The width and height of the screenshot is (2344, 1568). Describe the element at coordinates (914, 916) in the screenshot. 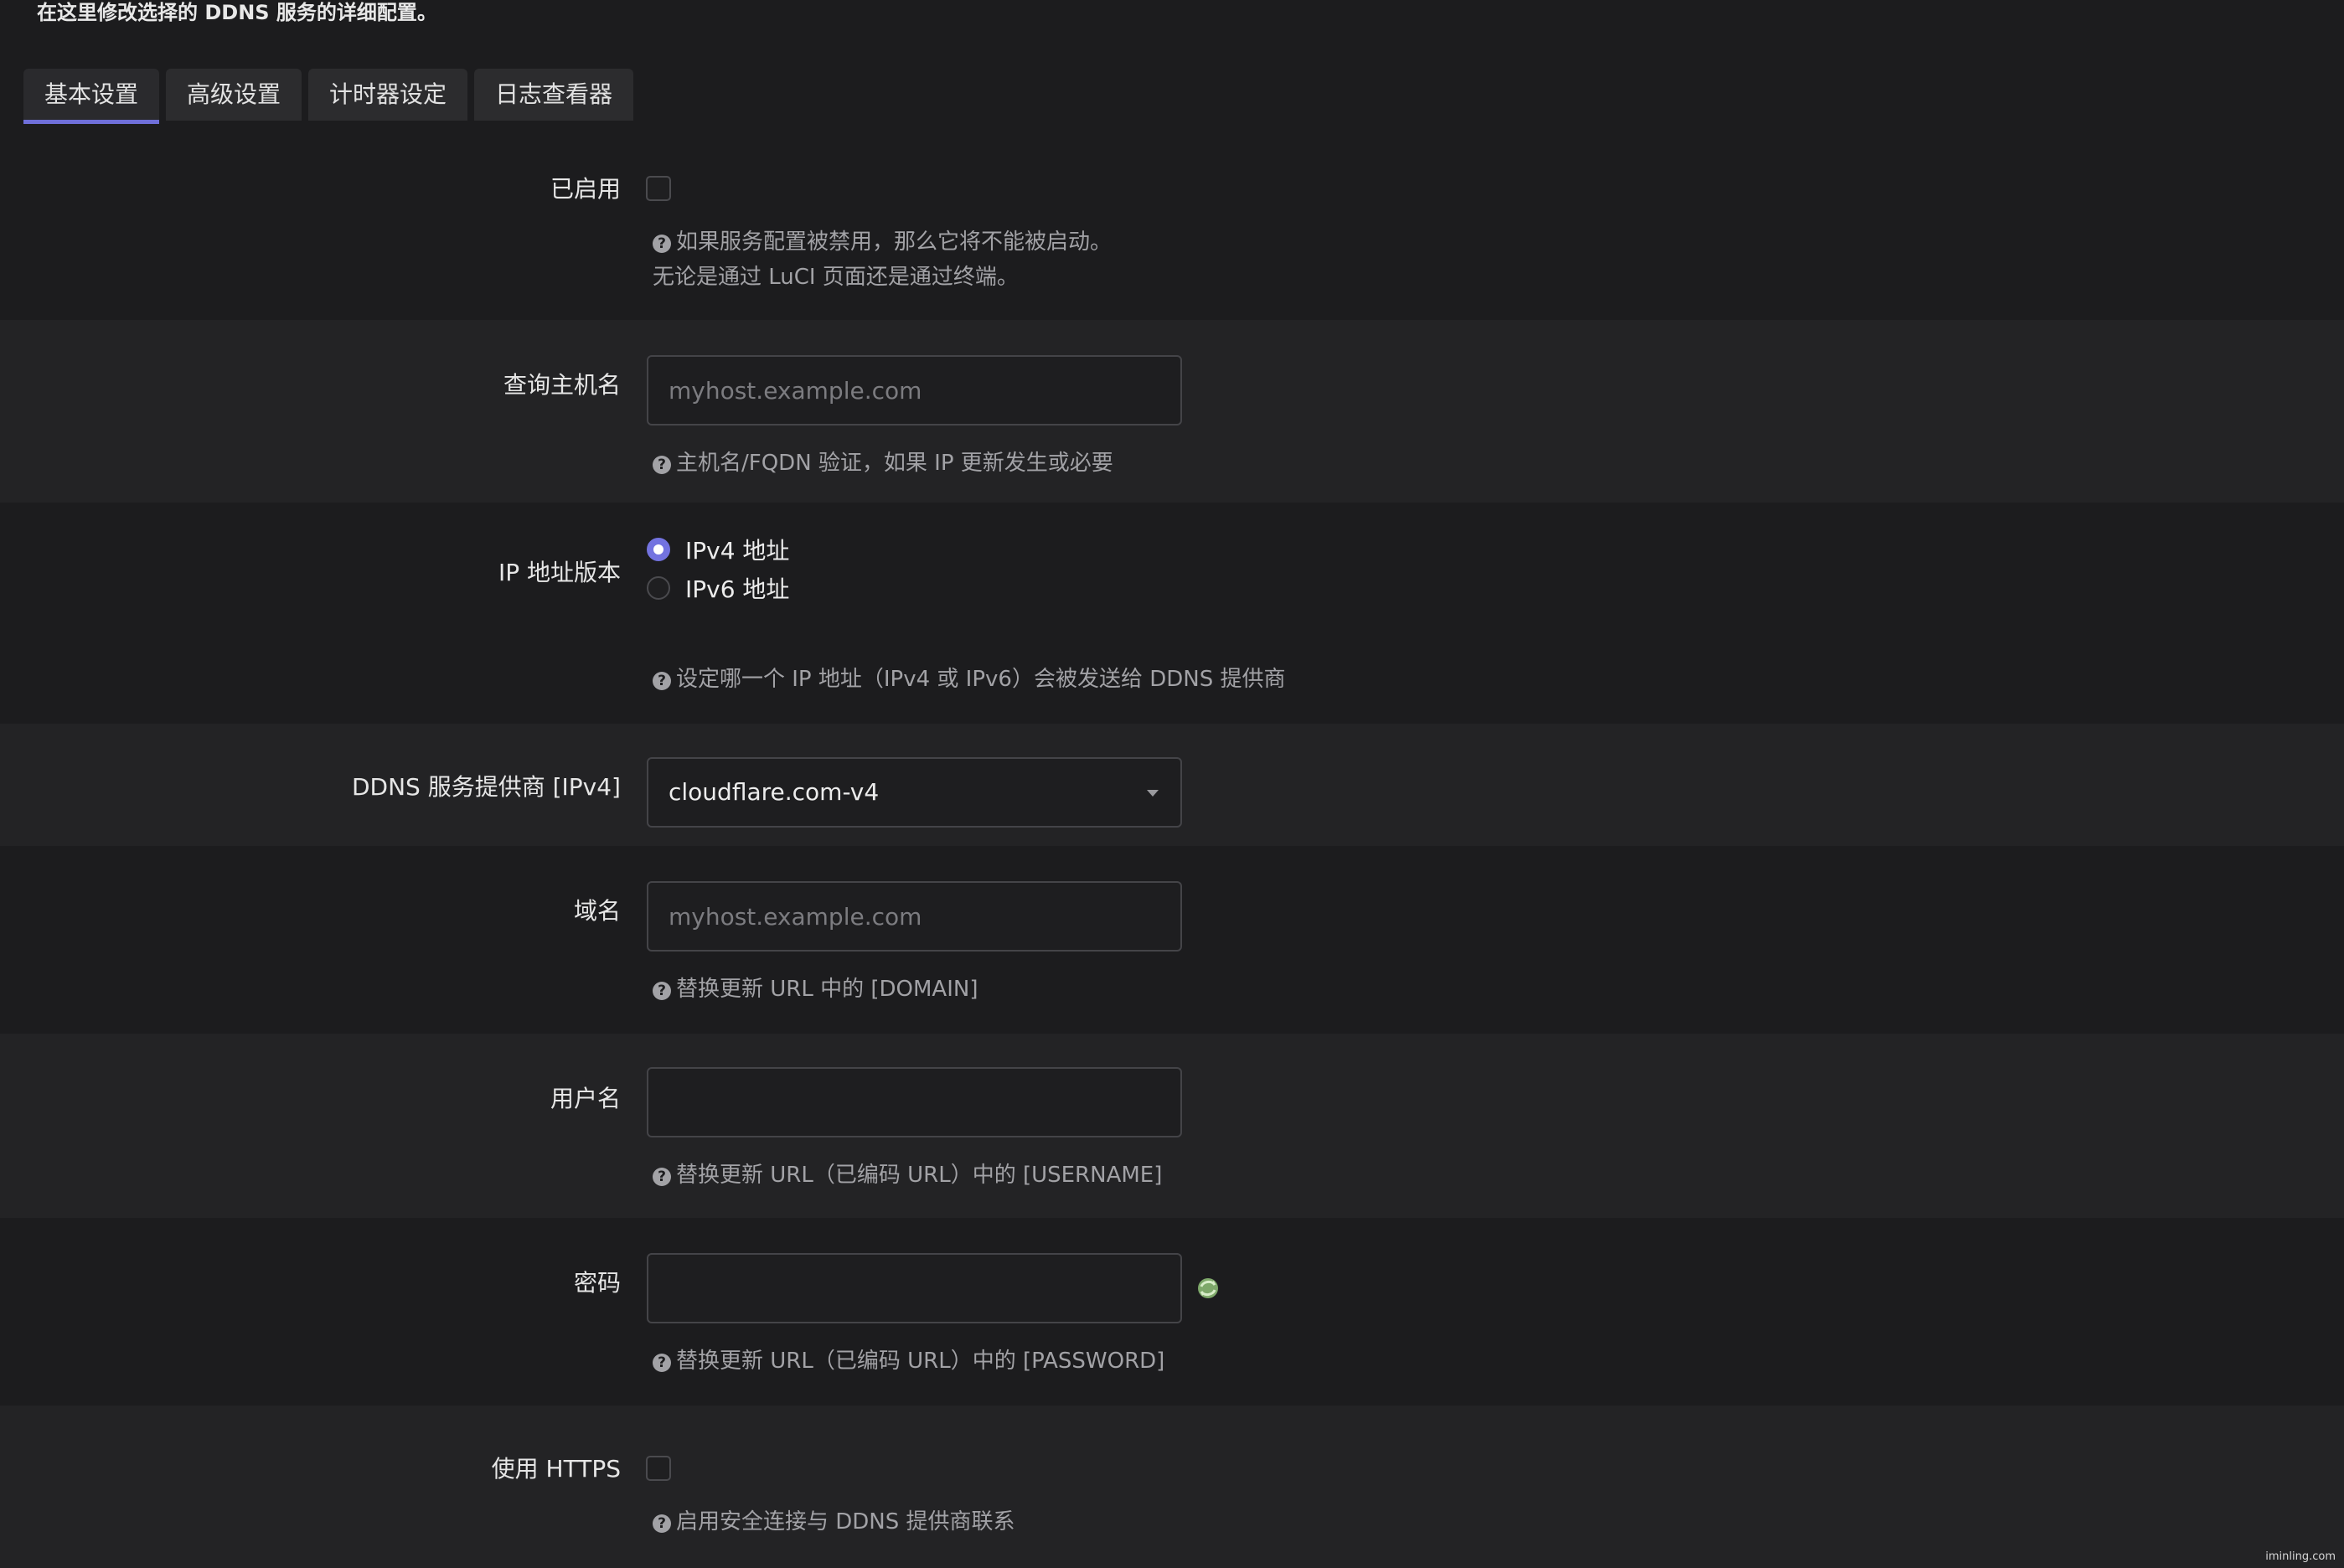

I see `domain-input` at that location.